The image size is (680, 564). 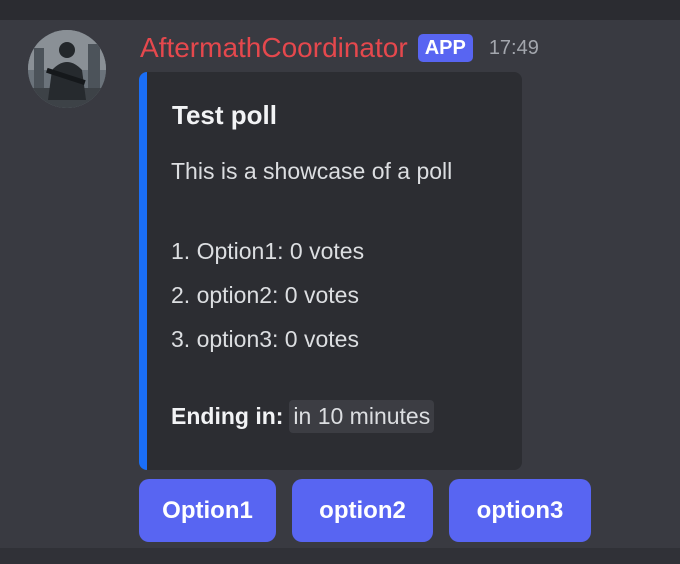 I want to click on poll-ending: Ending in: in 10 minutes, so click(x=303, y=416).